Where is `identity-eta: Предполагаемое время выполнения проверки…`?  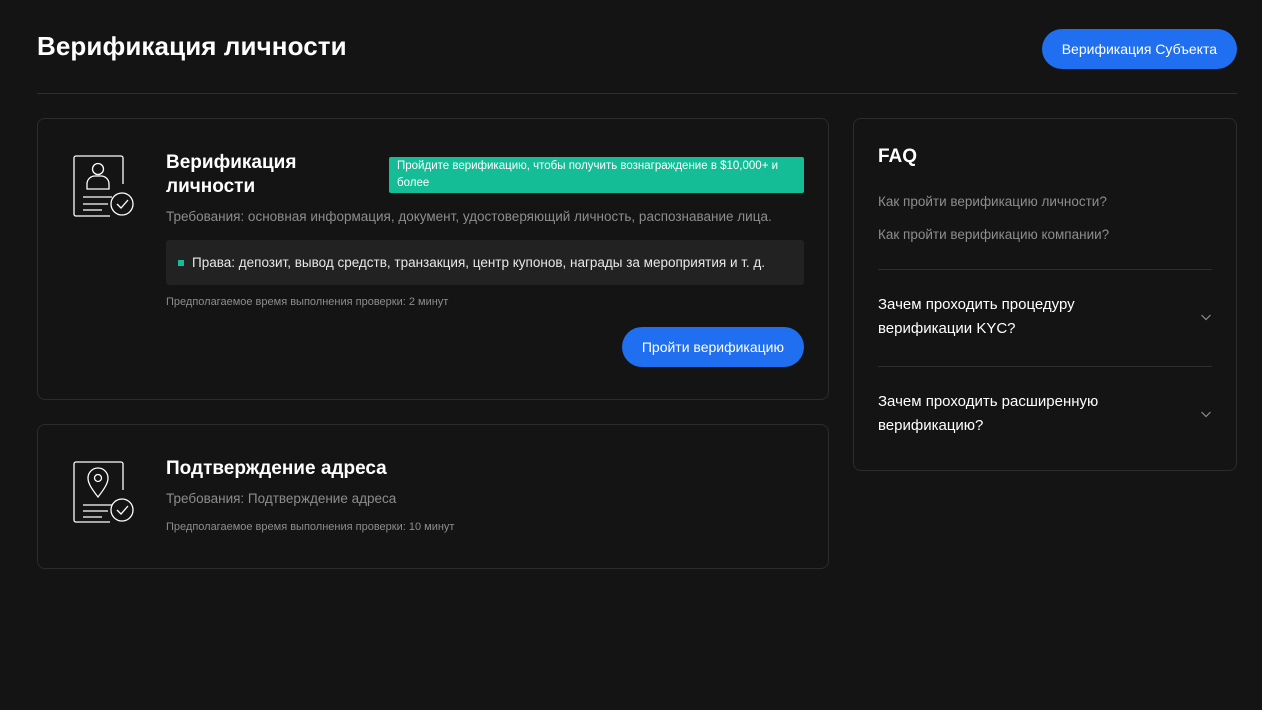
identity-eta: Предполагаемое время выполнения проверки… is located at coordinates (307, 302).